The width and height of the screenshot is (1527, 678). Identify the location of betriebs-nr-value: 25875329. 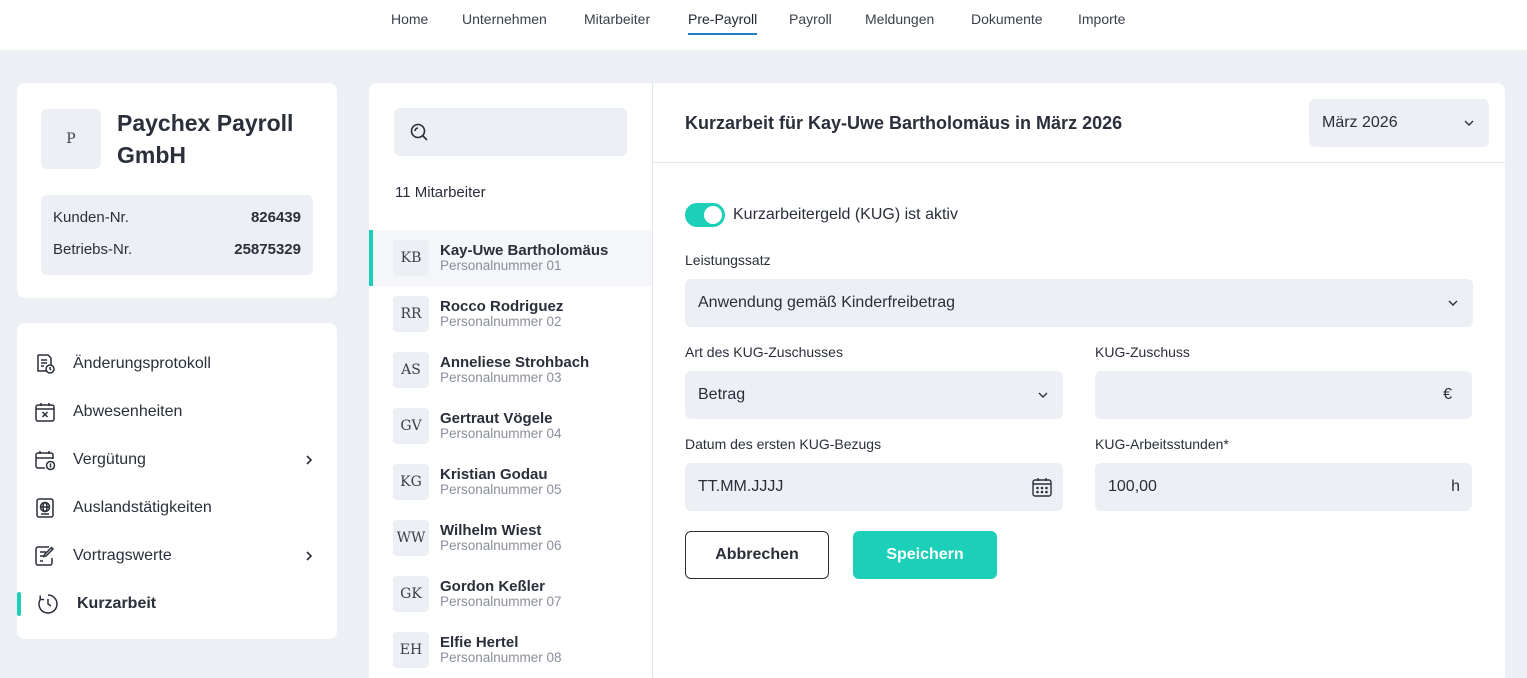
(267, 249).